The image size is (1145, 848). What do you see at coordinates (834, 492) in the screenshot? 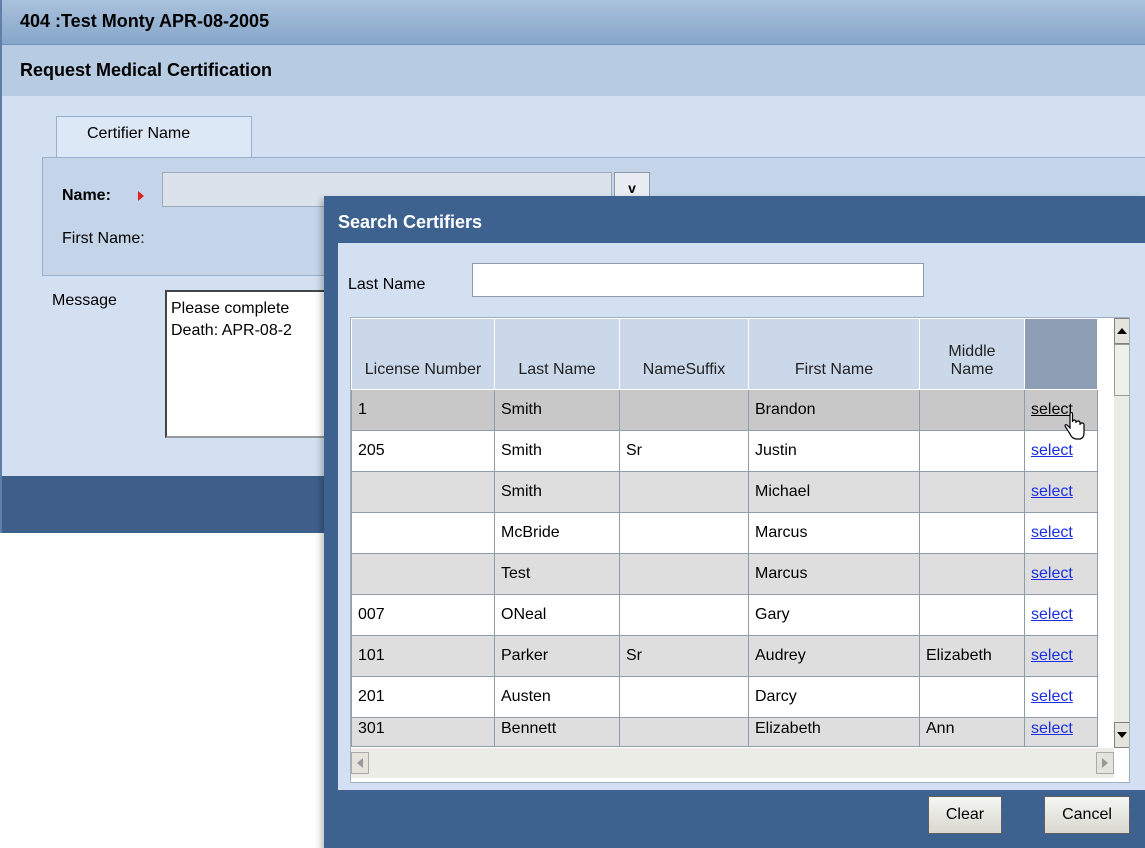
I see `cell-first-name: Michael` at bounding box center [834, 492].